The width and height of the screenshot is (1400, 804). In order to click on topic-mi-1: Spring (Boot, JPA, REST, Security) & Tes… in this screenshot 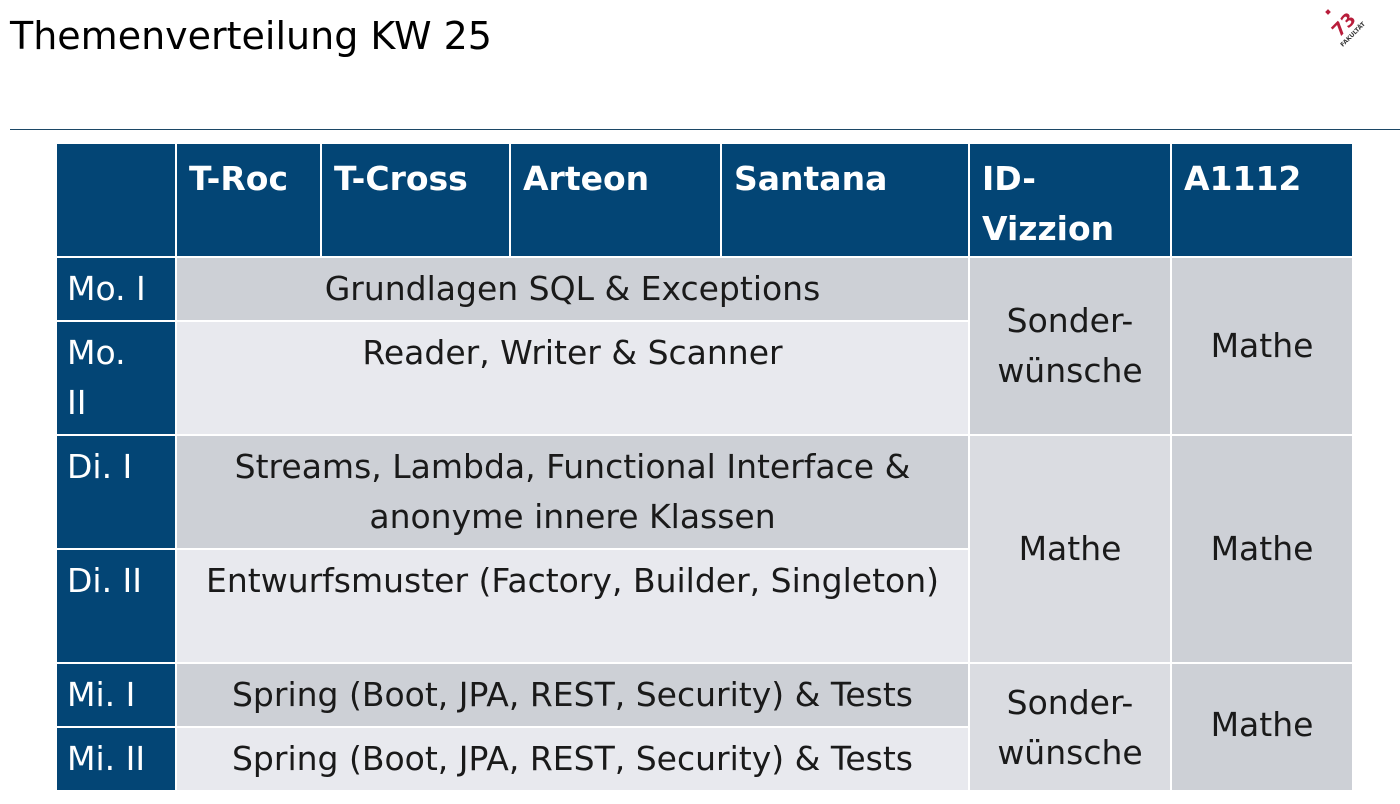, I will do `click(572, 695)`.